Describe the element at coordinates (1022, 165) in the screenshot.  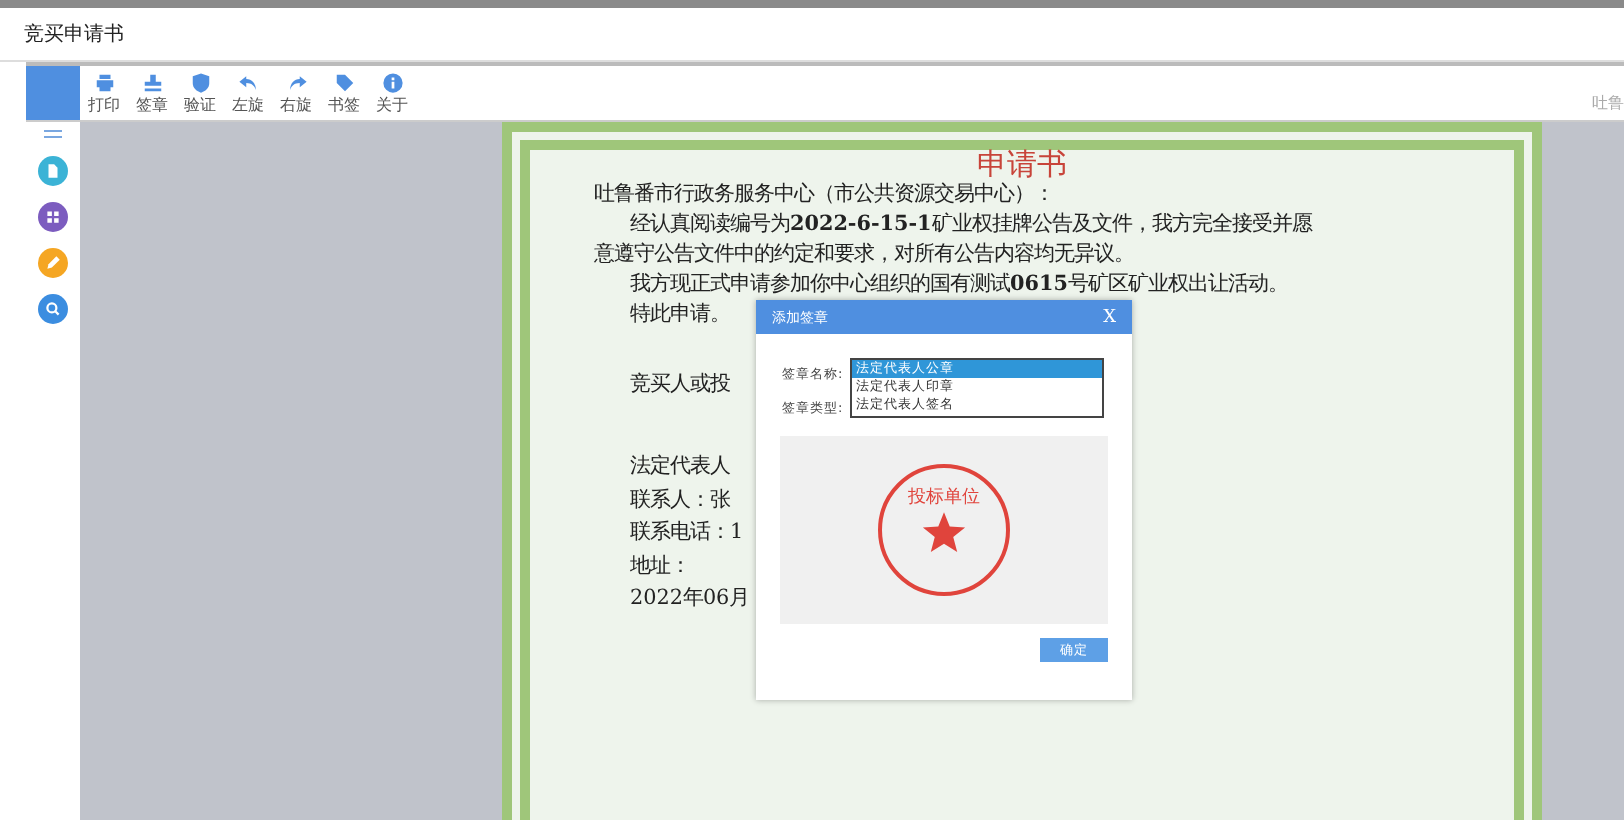
I see `document-title: 申请书` at that location.